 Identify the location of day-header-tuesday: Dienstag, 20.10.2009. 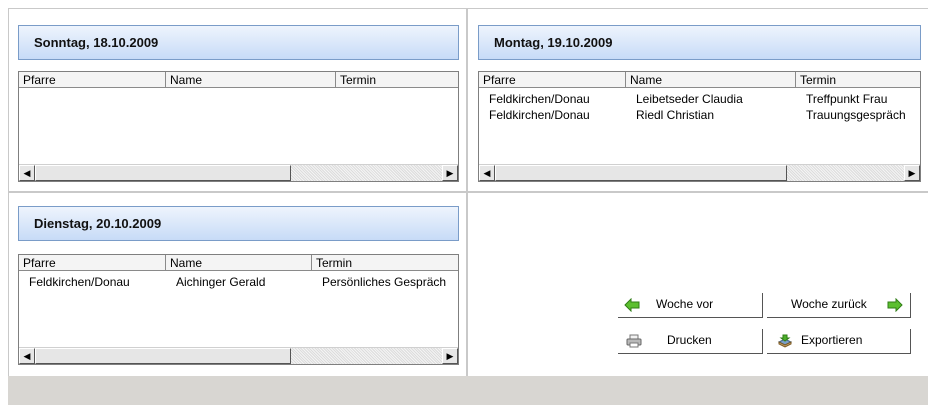
(238, 223).